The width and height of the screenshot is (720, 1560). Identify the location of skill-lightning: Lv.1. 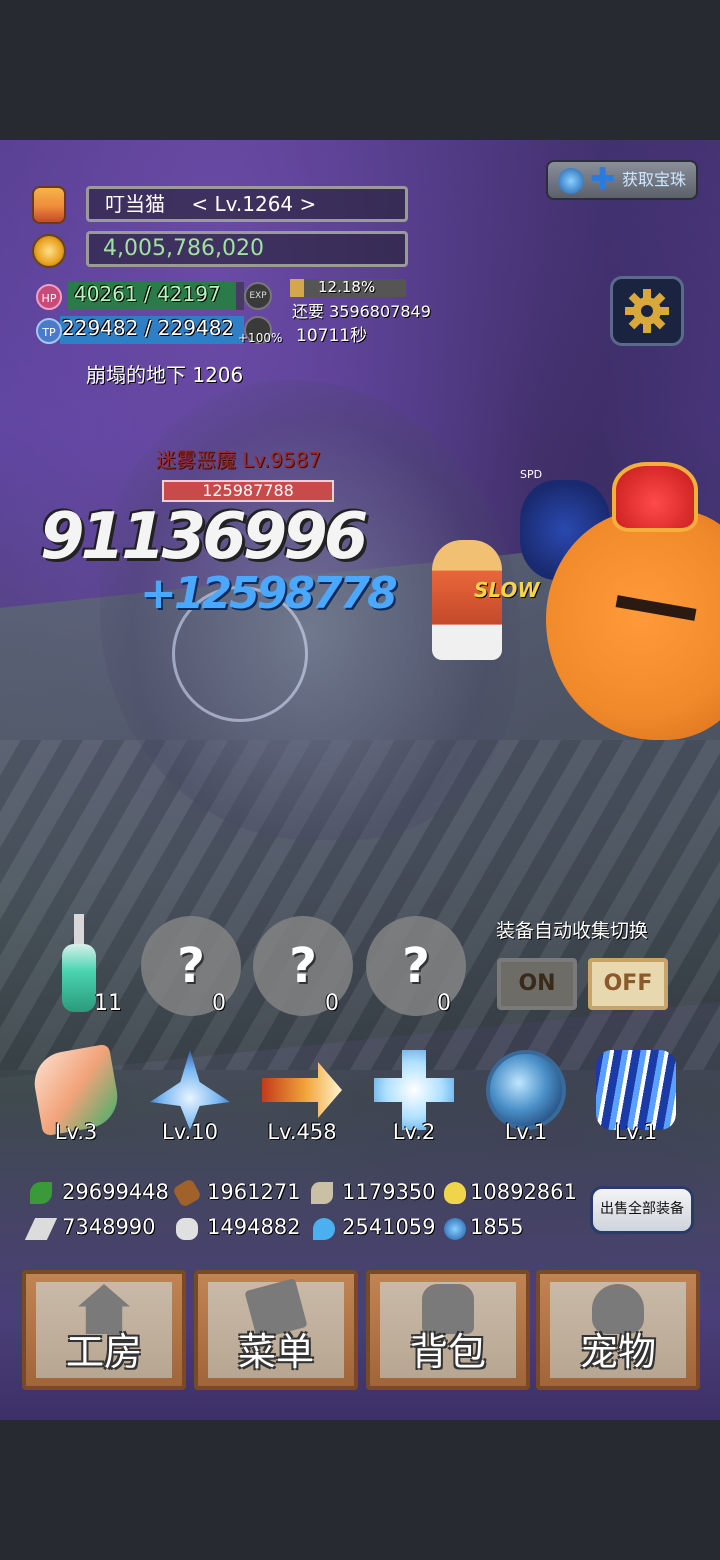
(636, 1096).